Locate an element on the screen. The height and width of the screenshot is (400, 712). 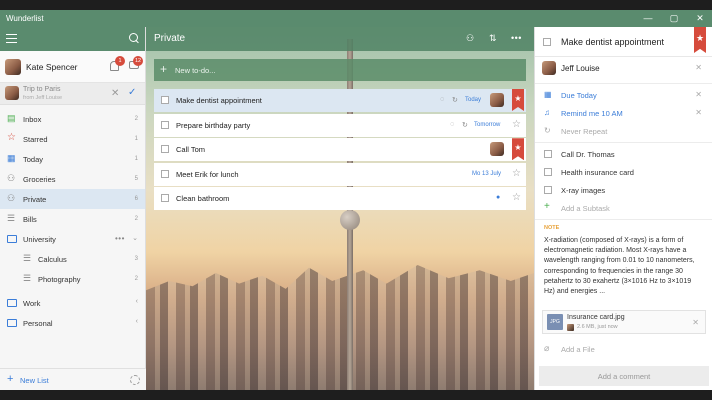
sidebar-item-starred: ☆ Starred 1 is located at coordinates (72, 139).